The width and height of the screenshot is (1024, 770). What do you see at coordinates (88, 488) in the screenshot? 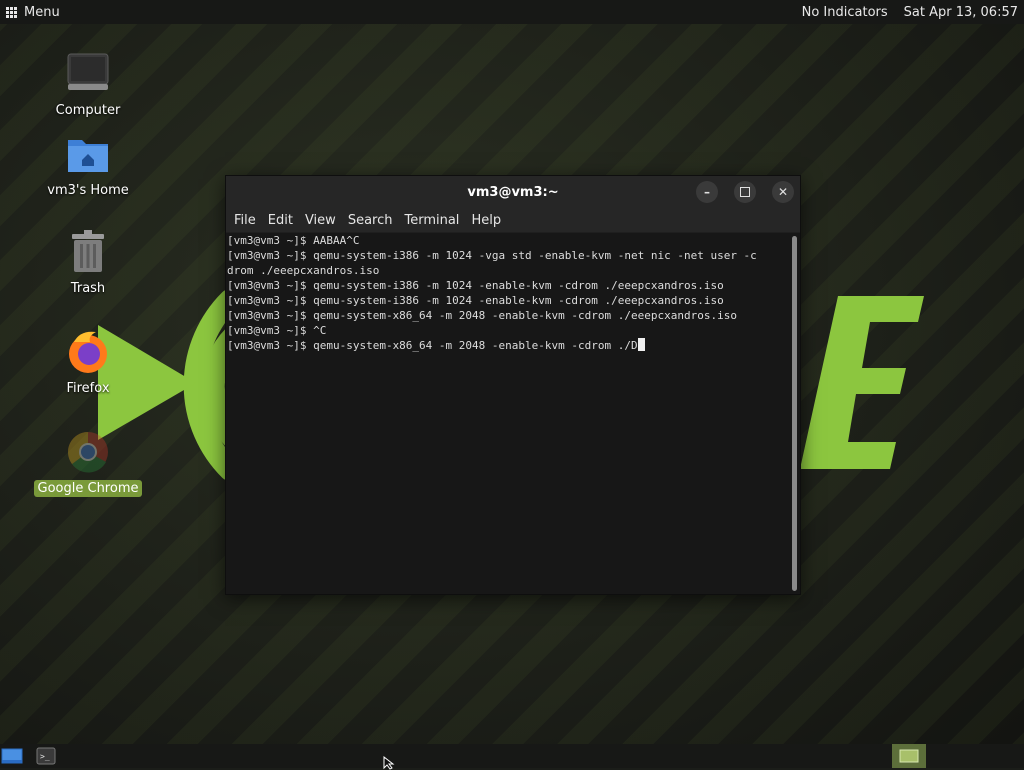
I see `desktop-icon-label: Google Chrome` at bounding box center [88, 488].